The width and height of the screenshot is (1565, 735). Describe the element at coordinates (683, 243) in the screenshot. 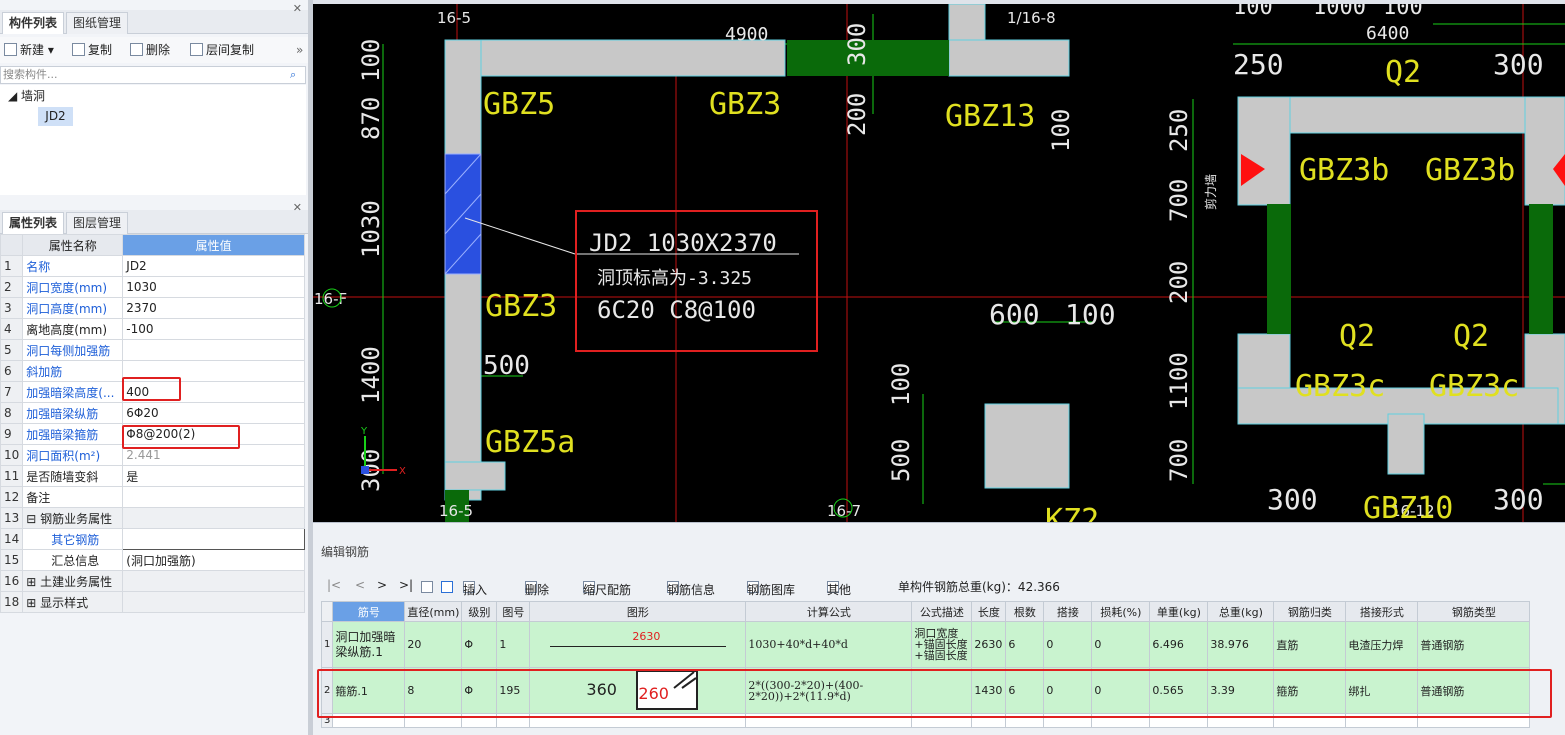

I see `annotation-line1: JD2 1030X2370` at that location.